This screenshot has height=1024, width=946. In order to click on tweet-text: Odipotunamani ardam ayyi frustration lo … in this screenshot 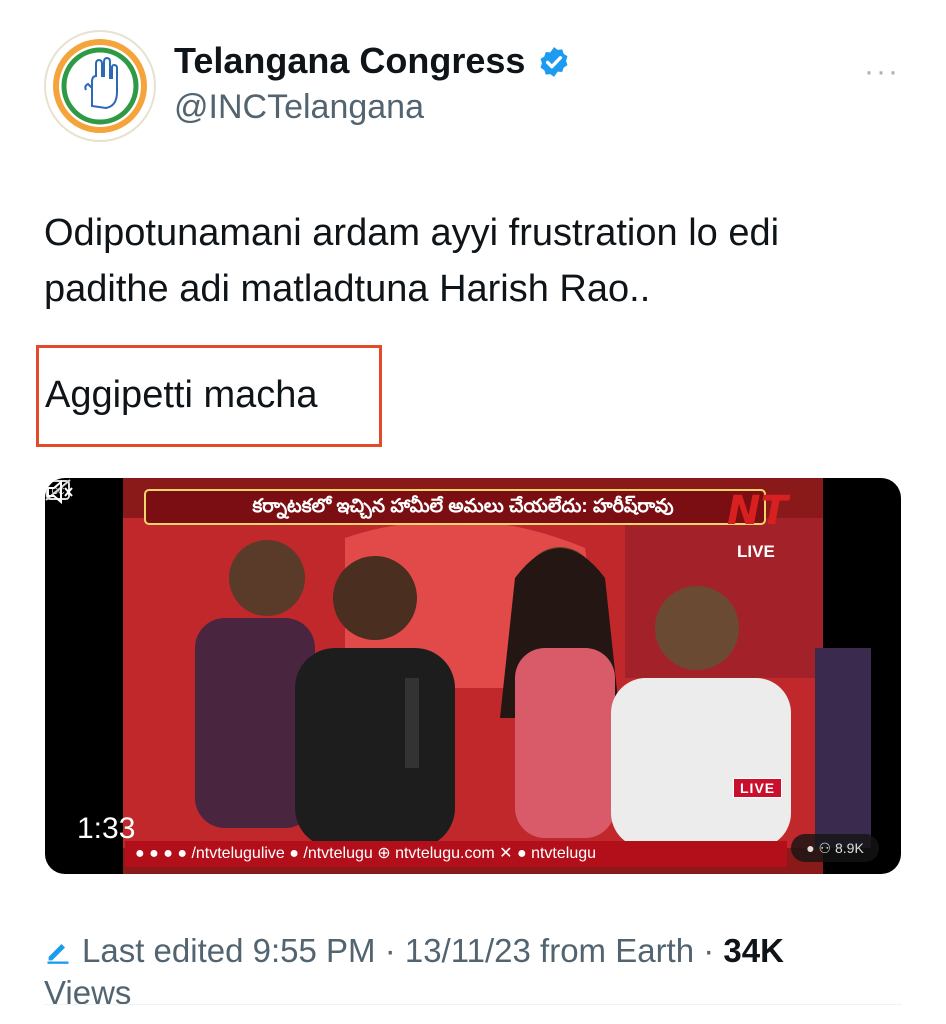, I will do `click(412, 261)`.